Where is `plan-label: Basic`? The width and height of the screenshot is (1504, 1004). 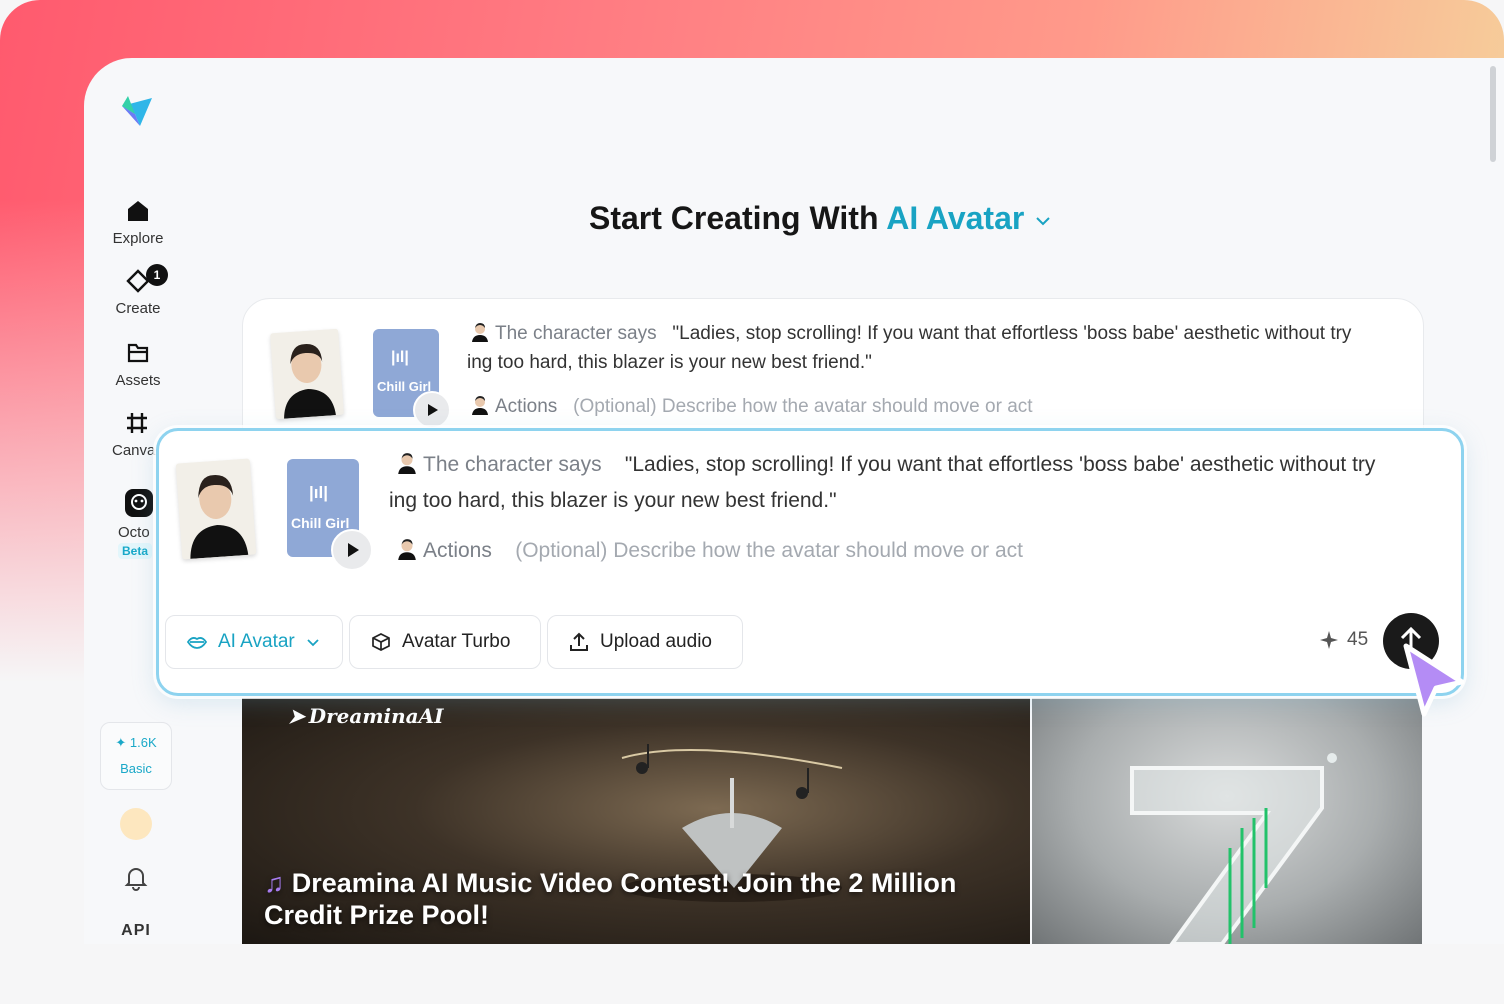 plan-label: Basic is located at coordinates (136, 768).